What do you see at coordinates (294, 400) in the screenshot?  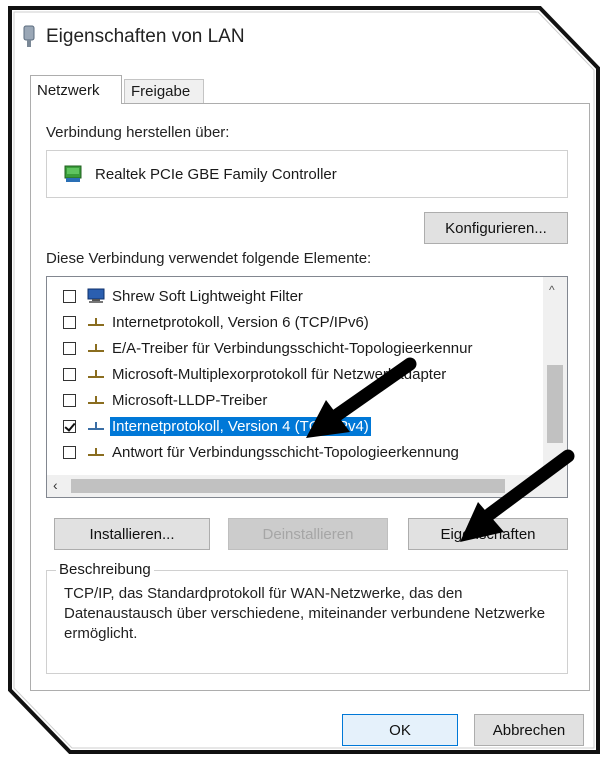 I see `list-item: Microsoft-LLDP-Treiber` at bounding box center [294, 400].